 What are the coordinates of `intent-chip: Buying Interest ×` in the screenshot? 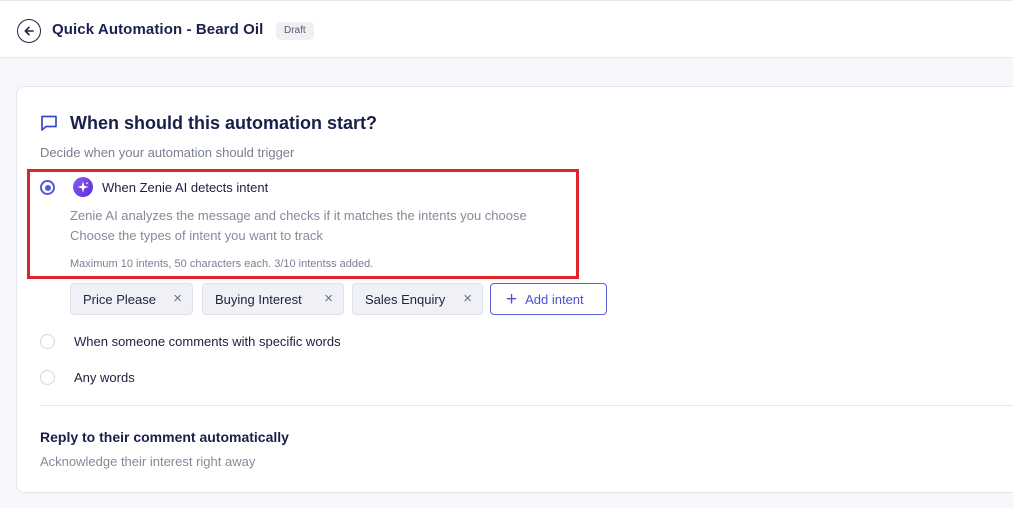 It's located at (273, 299).